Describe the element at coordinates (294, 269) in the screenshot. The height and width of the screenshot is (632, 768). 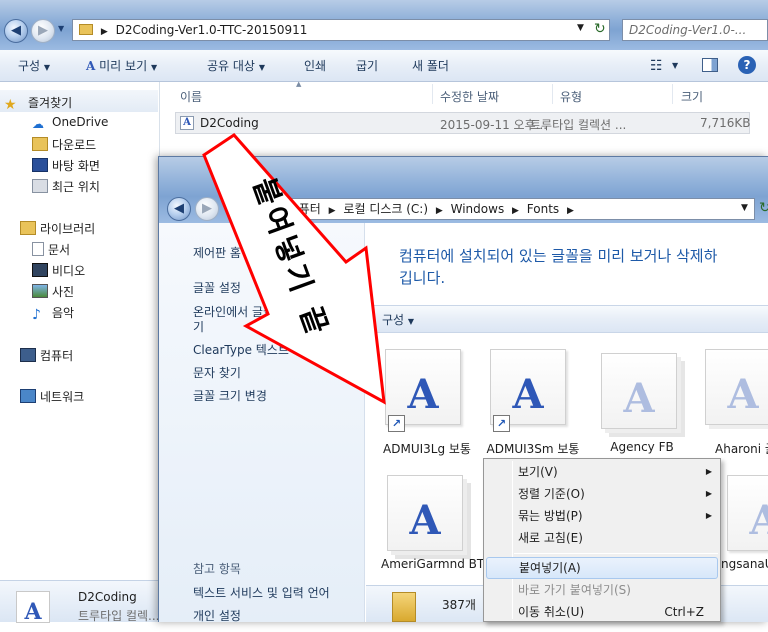
I see `annotation-arrow` at that location.